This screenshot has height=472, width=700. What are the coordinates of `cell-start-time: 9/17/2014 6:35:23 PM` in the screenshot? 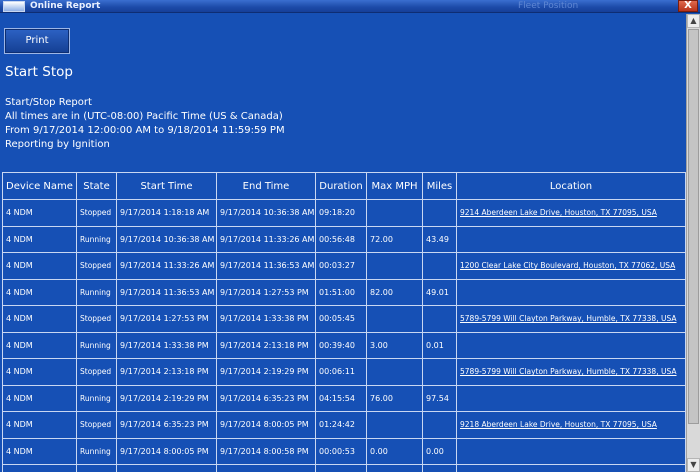 It's located at (166, 425).